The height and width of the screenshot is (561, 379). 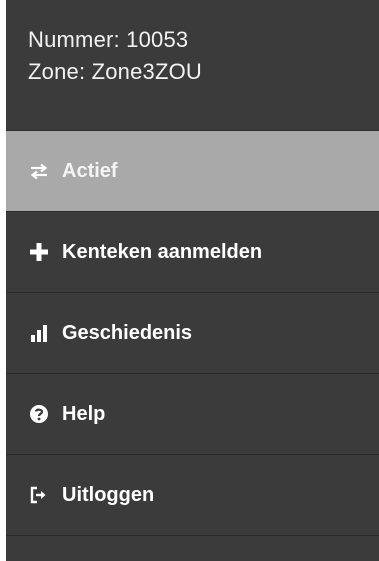 I want to click on menu-item-label: Kenteken aanmelden, so click(x=162, y=251).